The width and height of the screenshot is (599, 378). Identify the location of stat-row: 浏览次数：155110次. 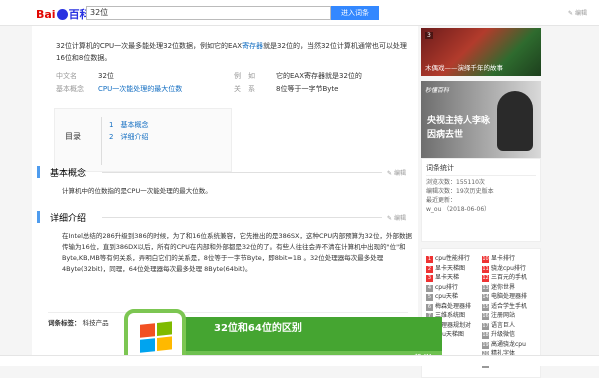
(455, 182).